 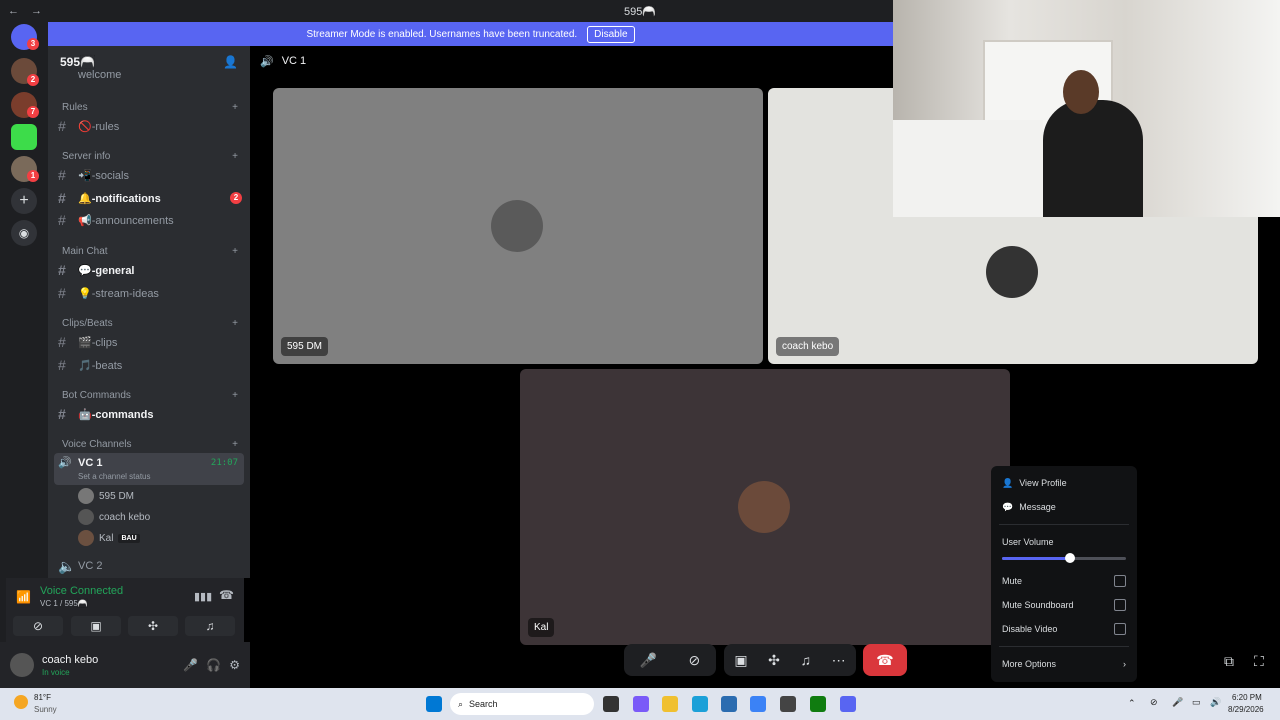 What do you see at coordinates (150, 342) in the screenshot?
I see `channel-clips: # 🎬-clips` at bounding box center [150, 342].